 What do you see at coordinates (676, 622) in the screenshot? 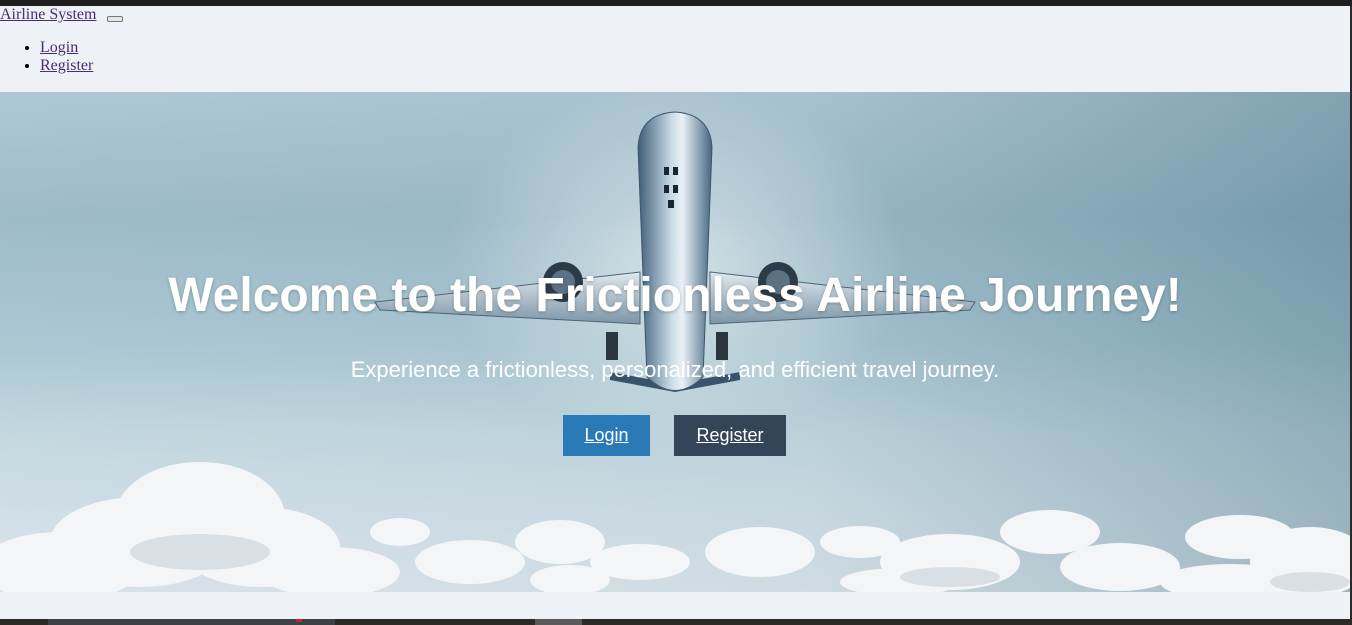
I see `taskbar-strip` at bounding box center [676, 622].